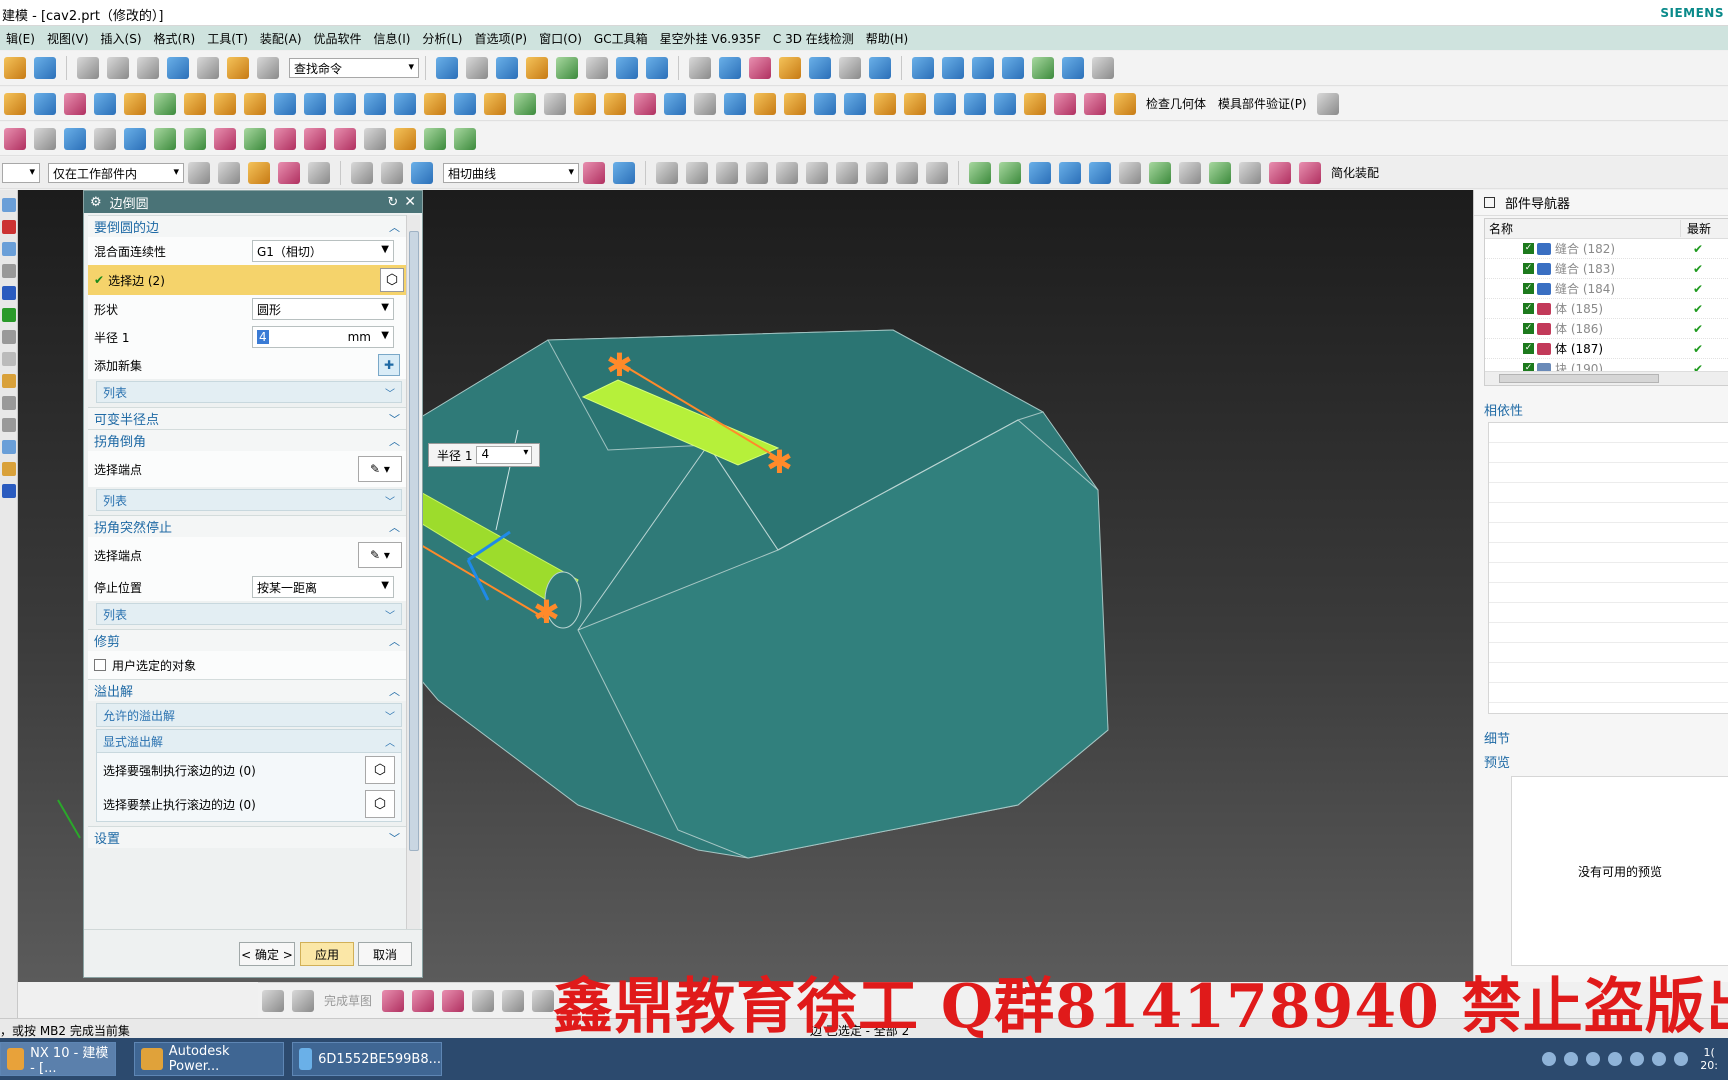  I want to click on cone-icon, so click(75, 103).